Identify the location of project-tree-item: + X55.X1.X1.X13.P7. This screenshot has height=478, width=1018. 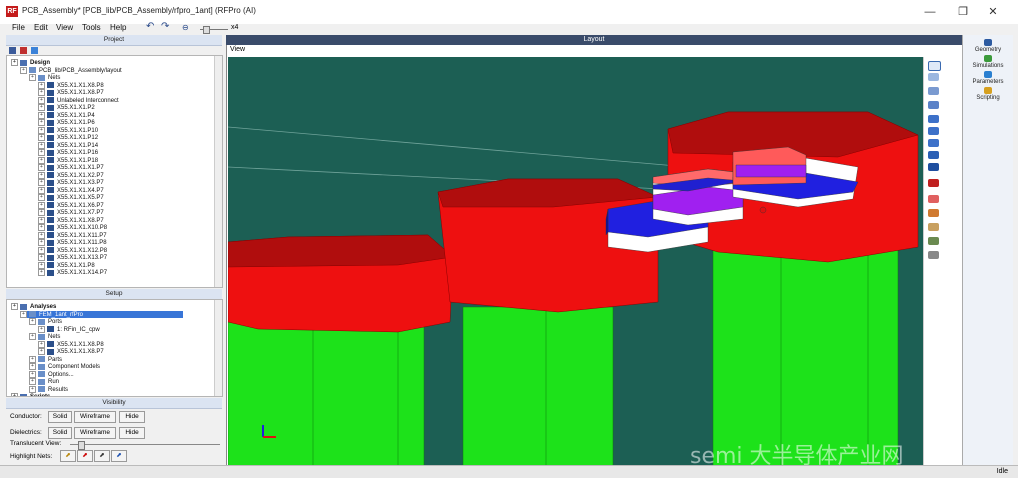
(72, 257).